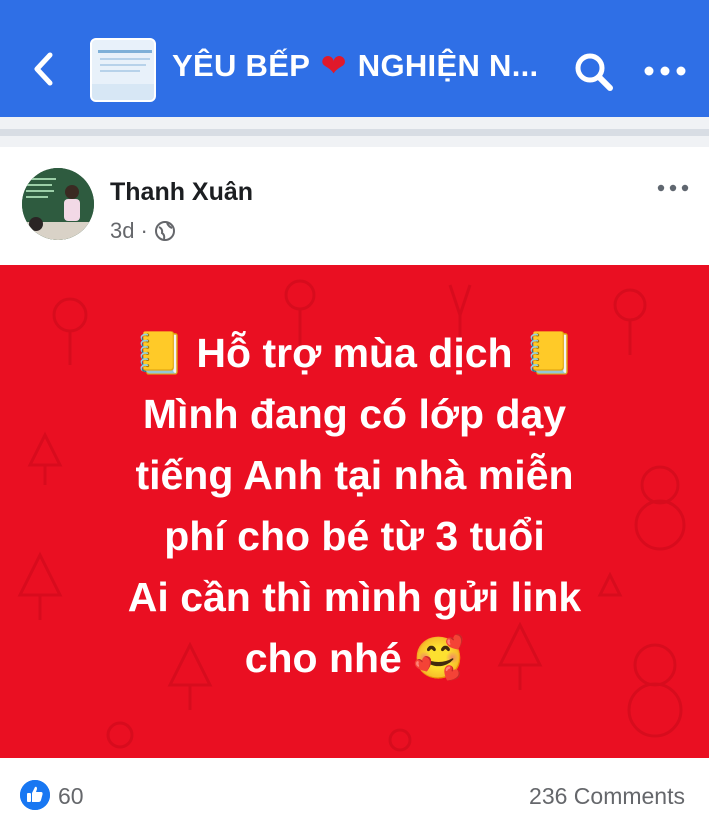 This screenshot has width=709, height=826. I want to click on like-count: 60, so click(71, 796).